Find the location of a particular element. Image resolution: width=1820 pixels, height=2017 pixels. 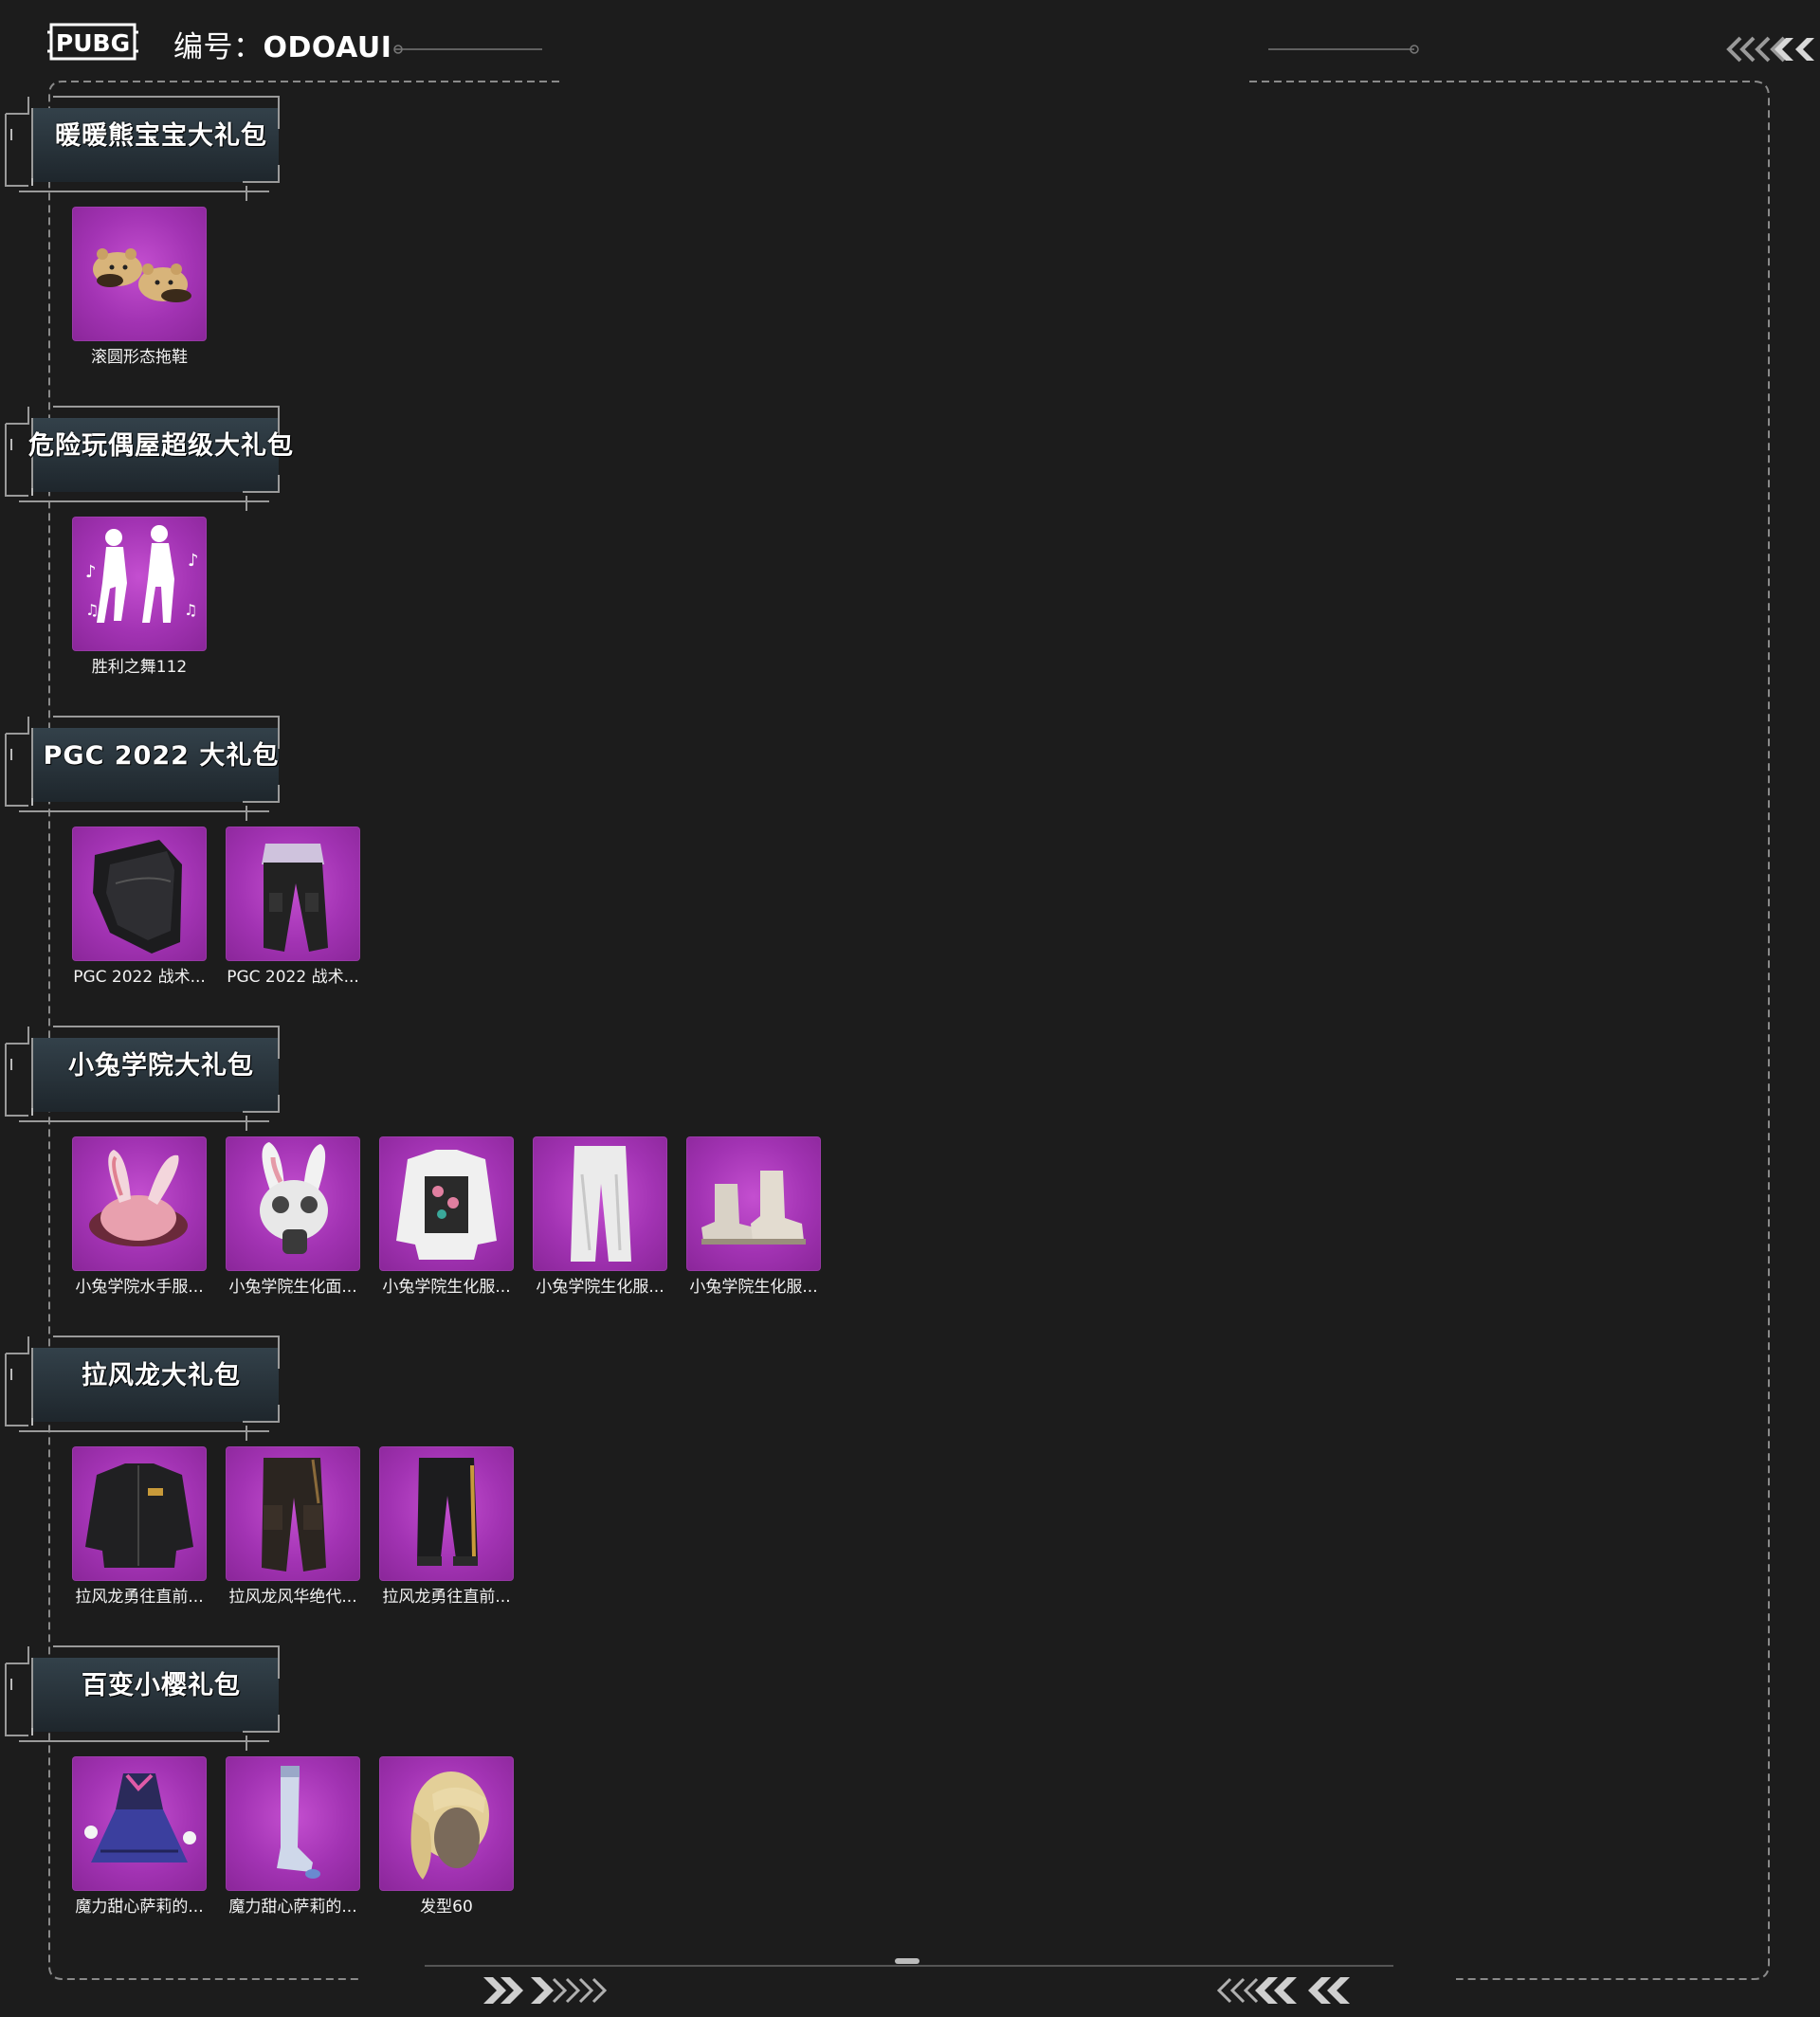

item-card: ♪ ♪ ♫ ♫ 胜利之舞112 is located at coordinates (139, 602).